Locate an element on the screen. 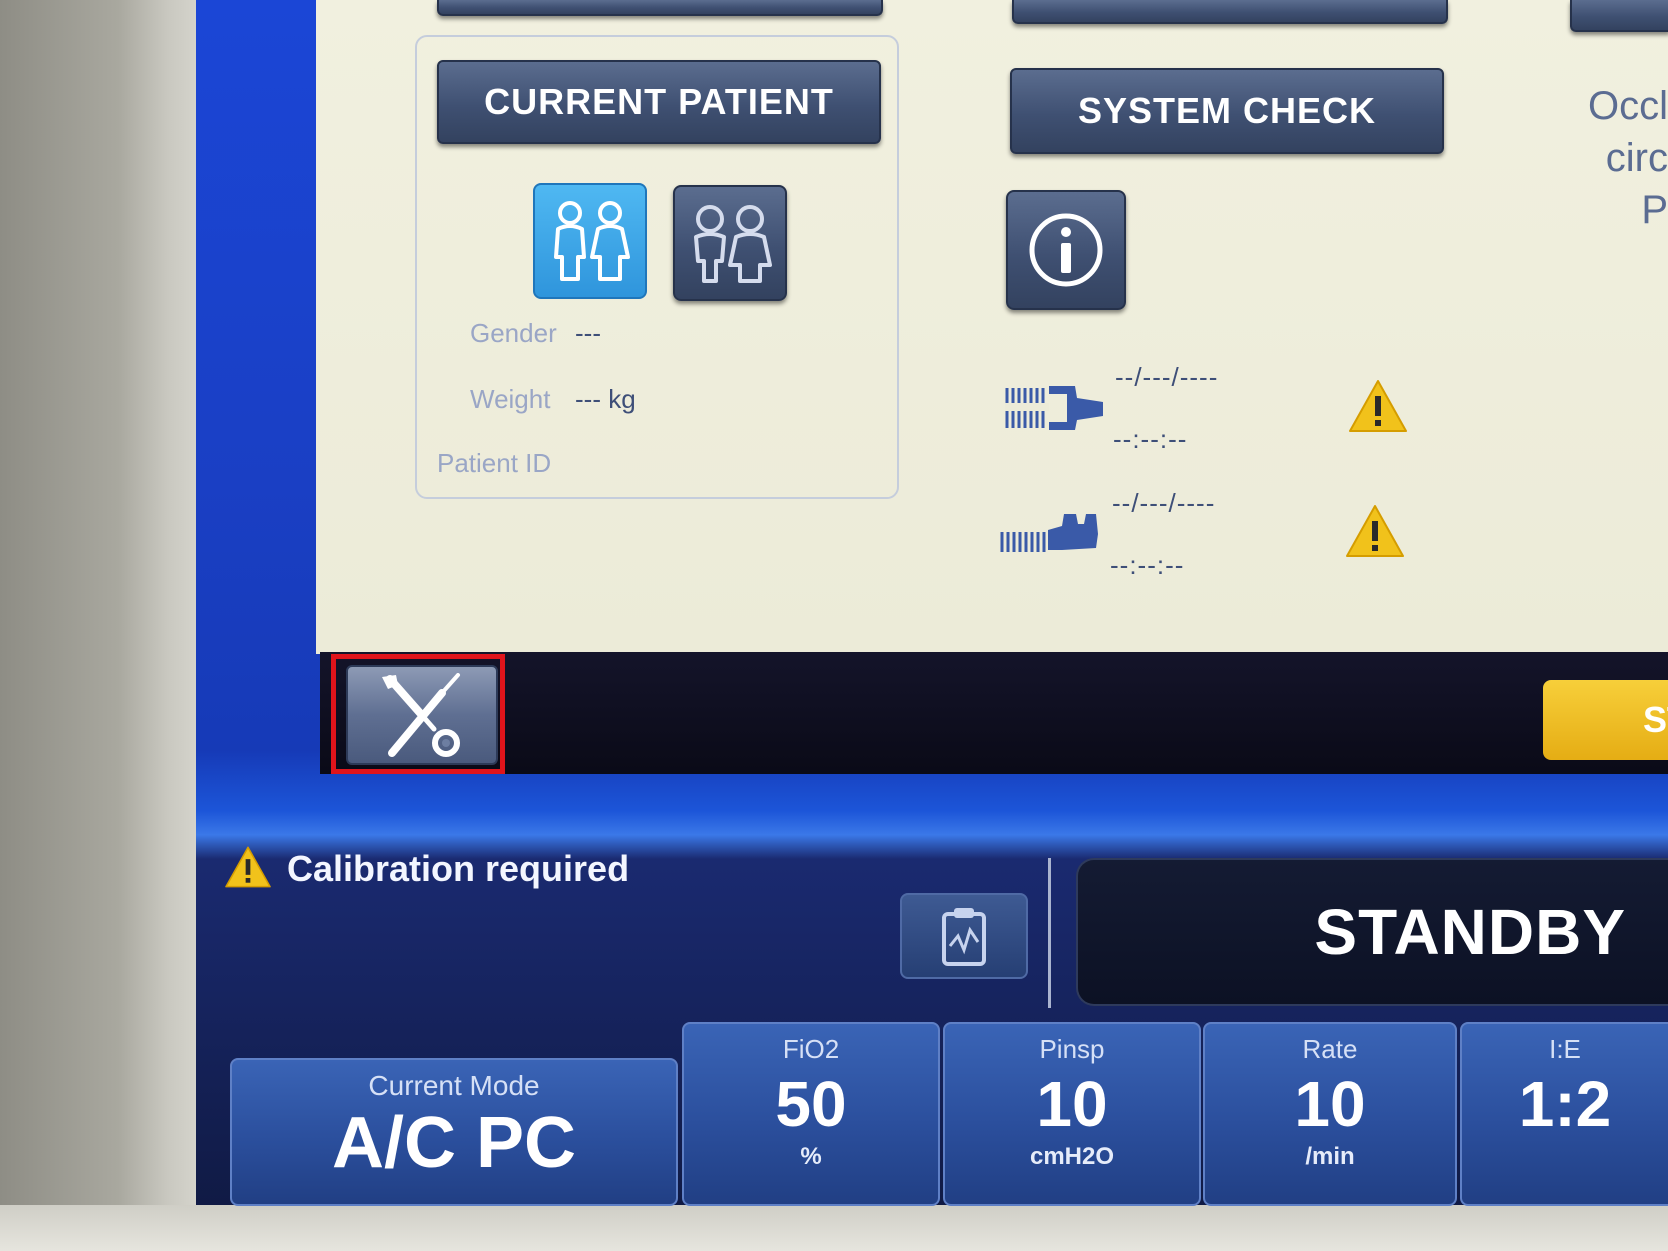  gender-value: --- is located at coordinates (588, 333).